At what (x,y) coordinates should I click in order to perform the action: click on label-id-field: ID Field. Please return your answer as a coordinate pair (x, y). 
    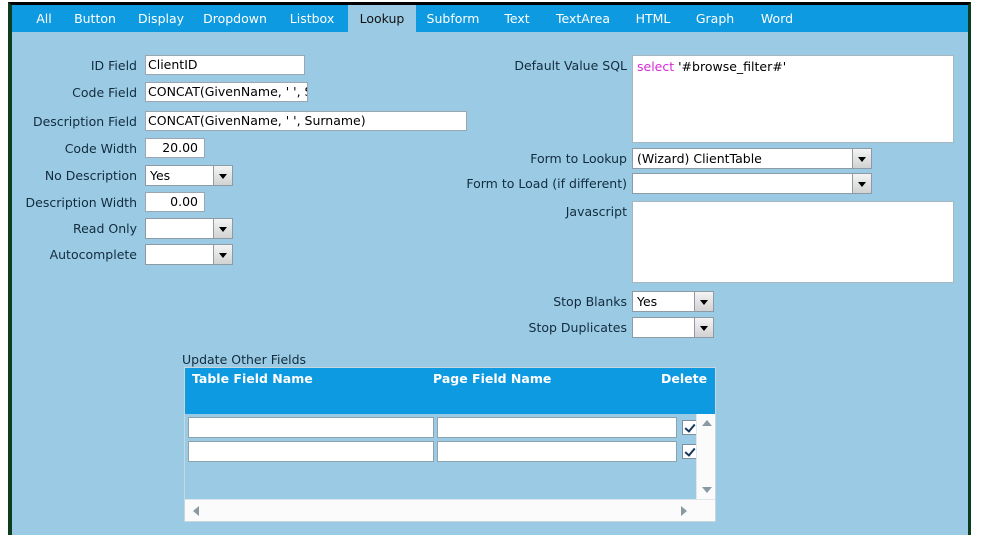
    Looking at the image, I should click on (113, 65).